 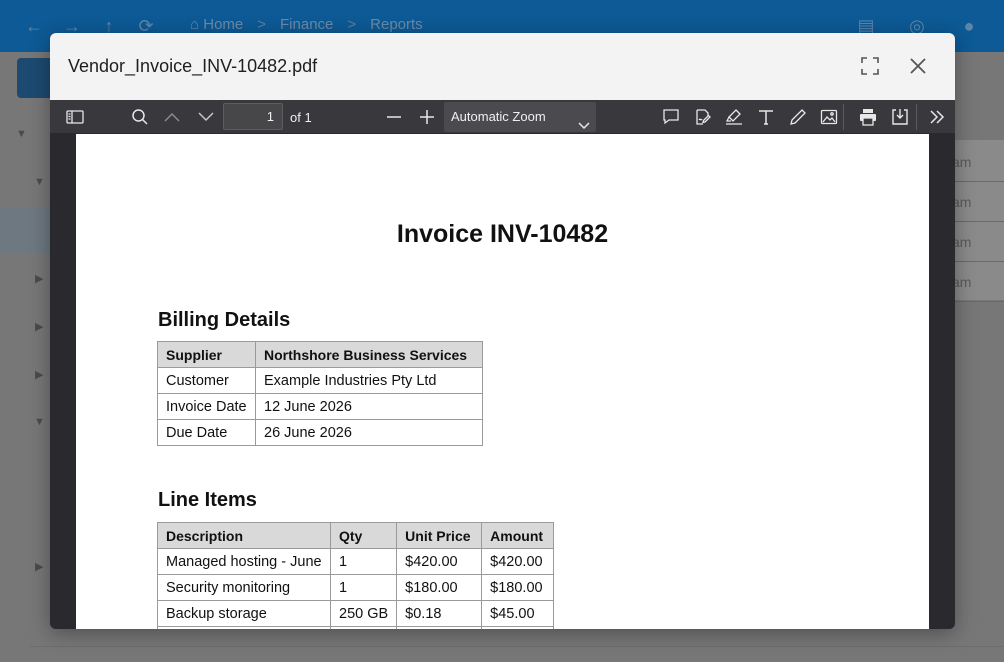 I want to click on document-title: Invoice INV-10482, so click(x=502, y=234).